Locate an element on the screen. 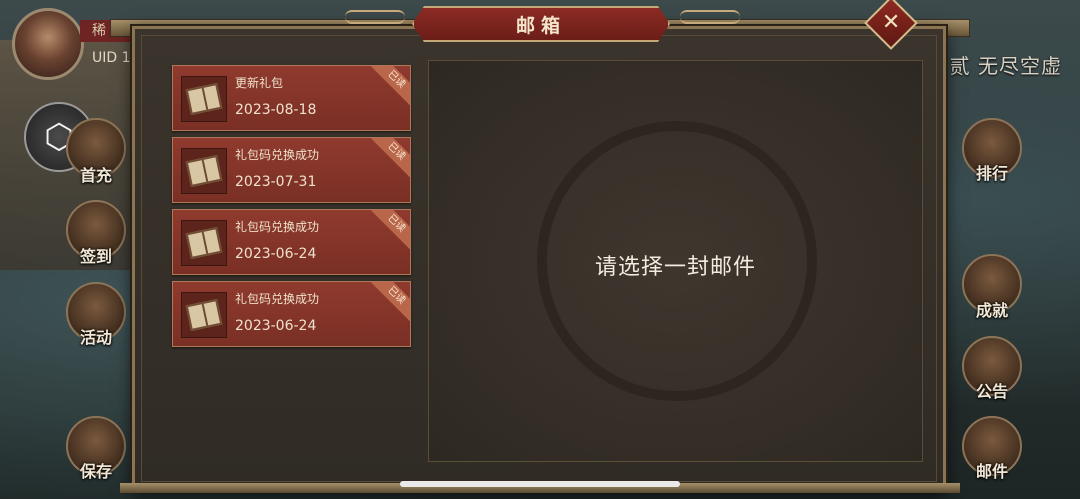 Image resolution: width=1080 pixels, height=499 pixels. dialog-title-plate: 邮箱 is located at coordinates (541, 24).